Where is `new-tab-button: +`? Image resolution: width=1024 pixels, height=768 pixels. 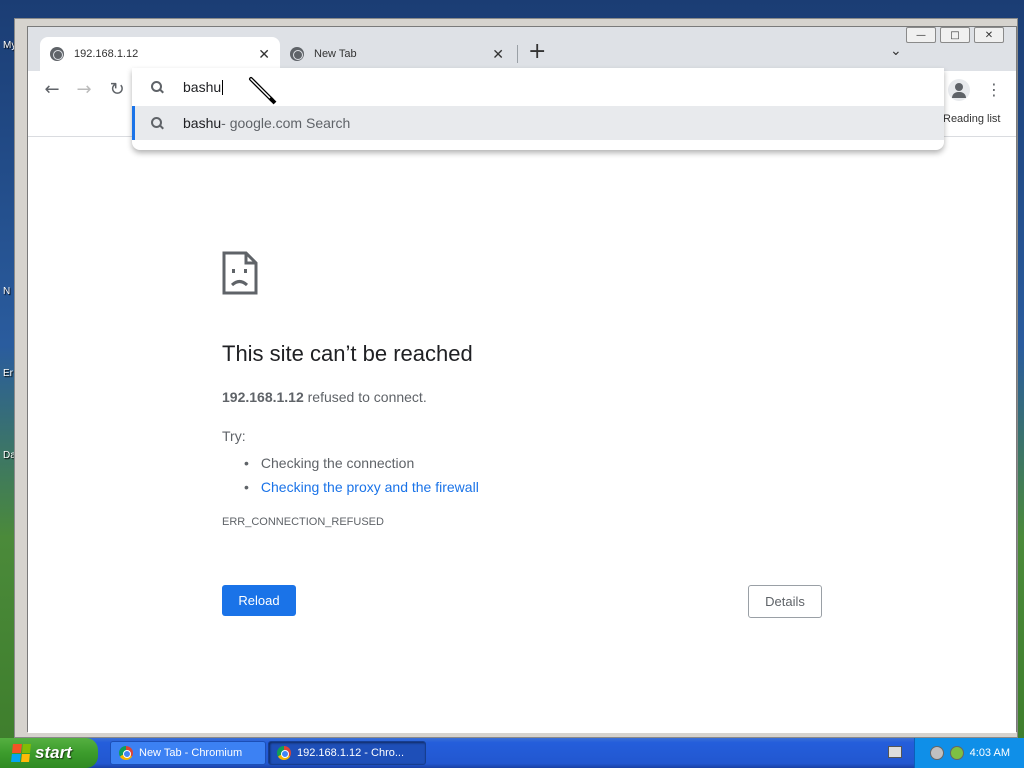 new-tab-button: + is located at coordinates (537, 52).